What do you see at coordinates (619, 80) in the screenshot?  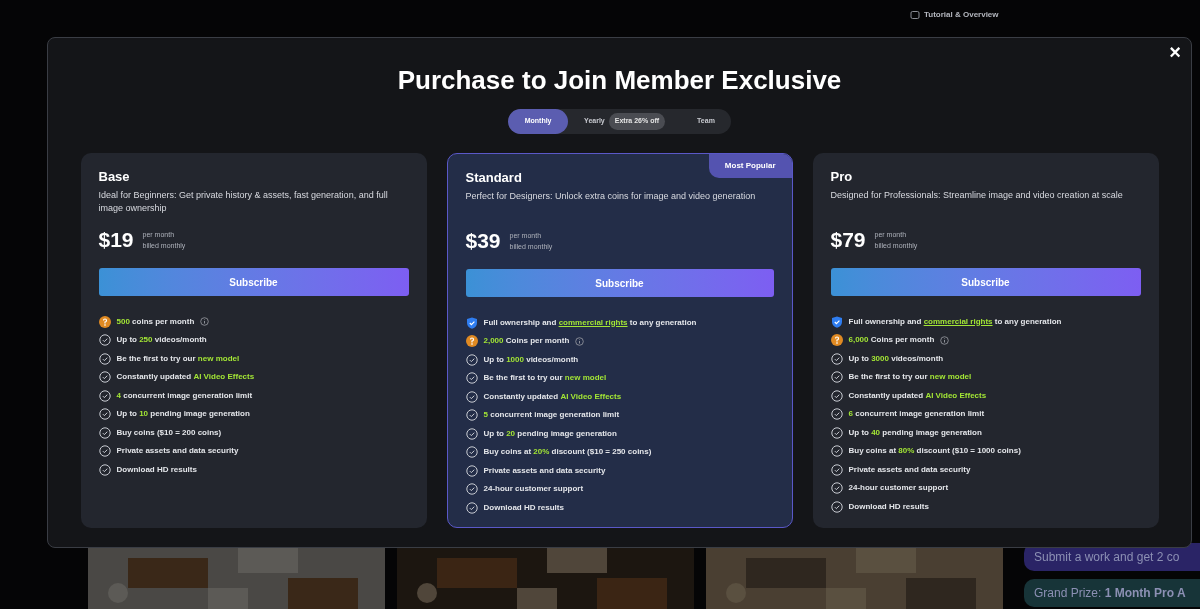 I see `modal-title: Purchase to Join Member Exclusive` at bounding box center [619, 80].